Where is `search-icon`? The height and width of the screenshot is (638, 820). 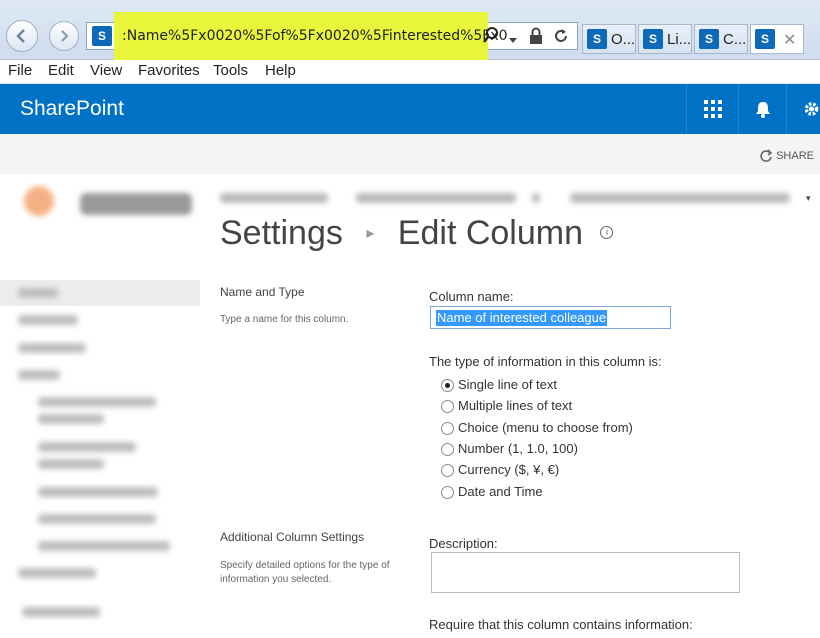 search-icon is located at coordinates (491, 37).